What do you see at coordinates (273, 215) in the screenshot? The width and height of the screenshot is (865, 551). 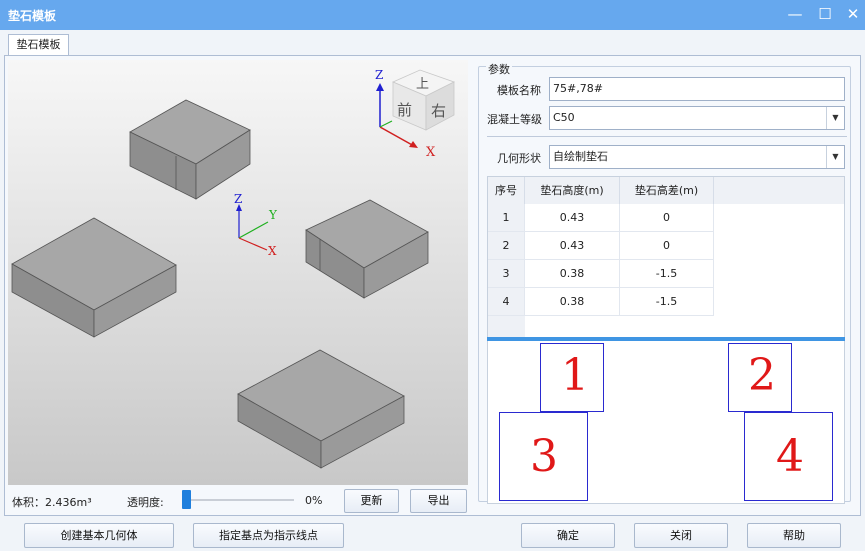 I see `axis-y-label-small: Y` at bounding box center [273, 215].